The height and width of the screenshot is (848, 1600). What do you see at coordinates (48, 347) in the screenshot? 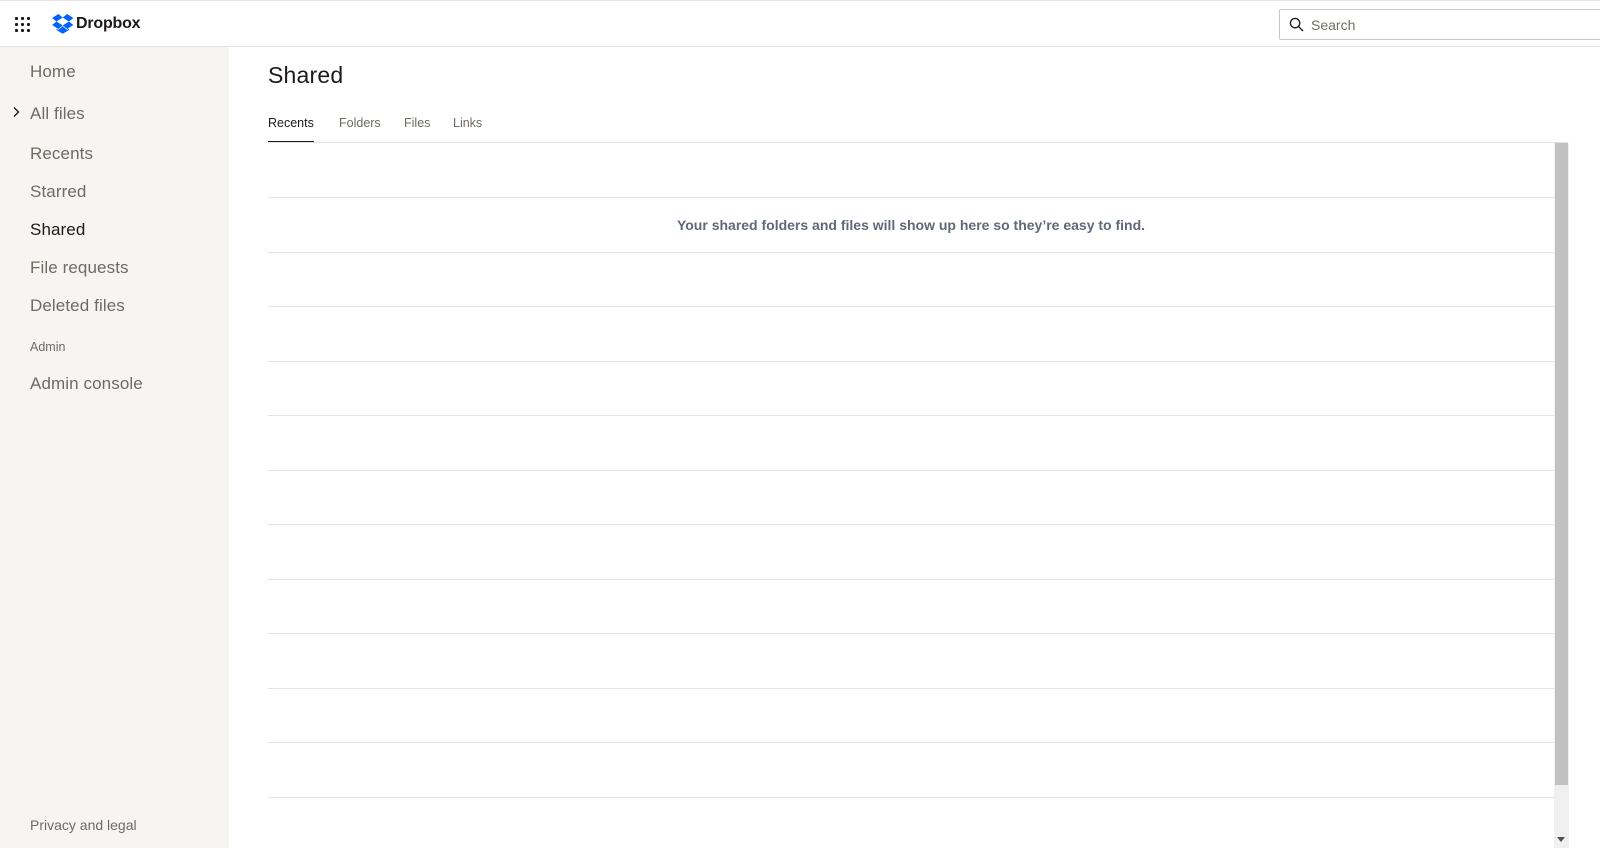
I see `sidebar-section-admin: Admin` at bounding box center [48, 347].